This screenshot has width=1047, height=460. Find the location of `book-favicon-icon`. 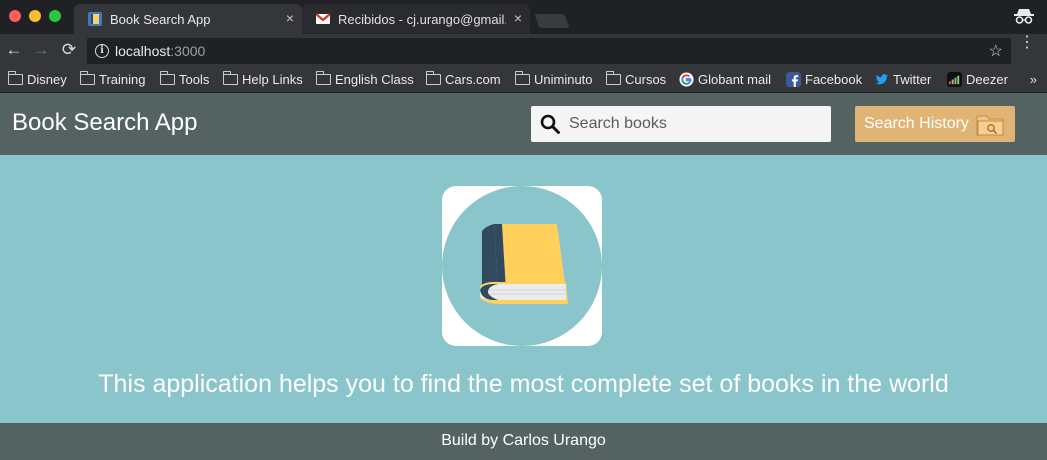

book-favicon-icon is located at coordinates (95, 19).